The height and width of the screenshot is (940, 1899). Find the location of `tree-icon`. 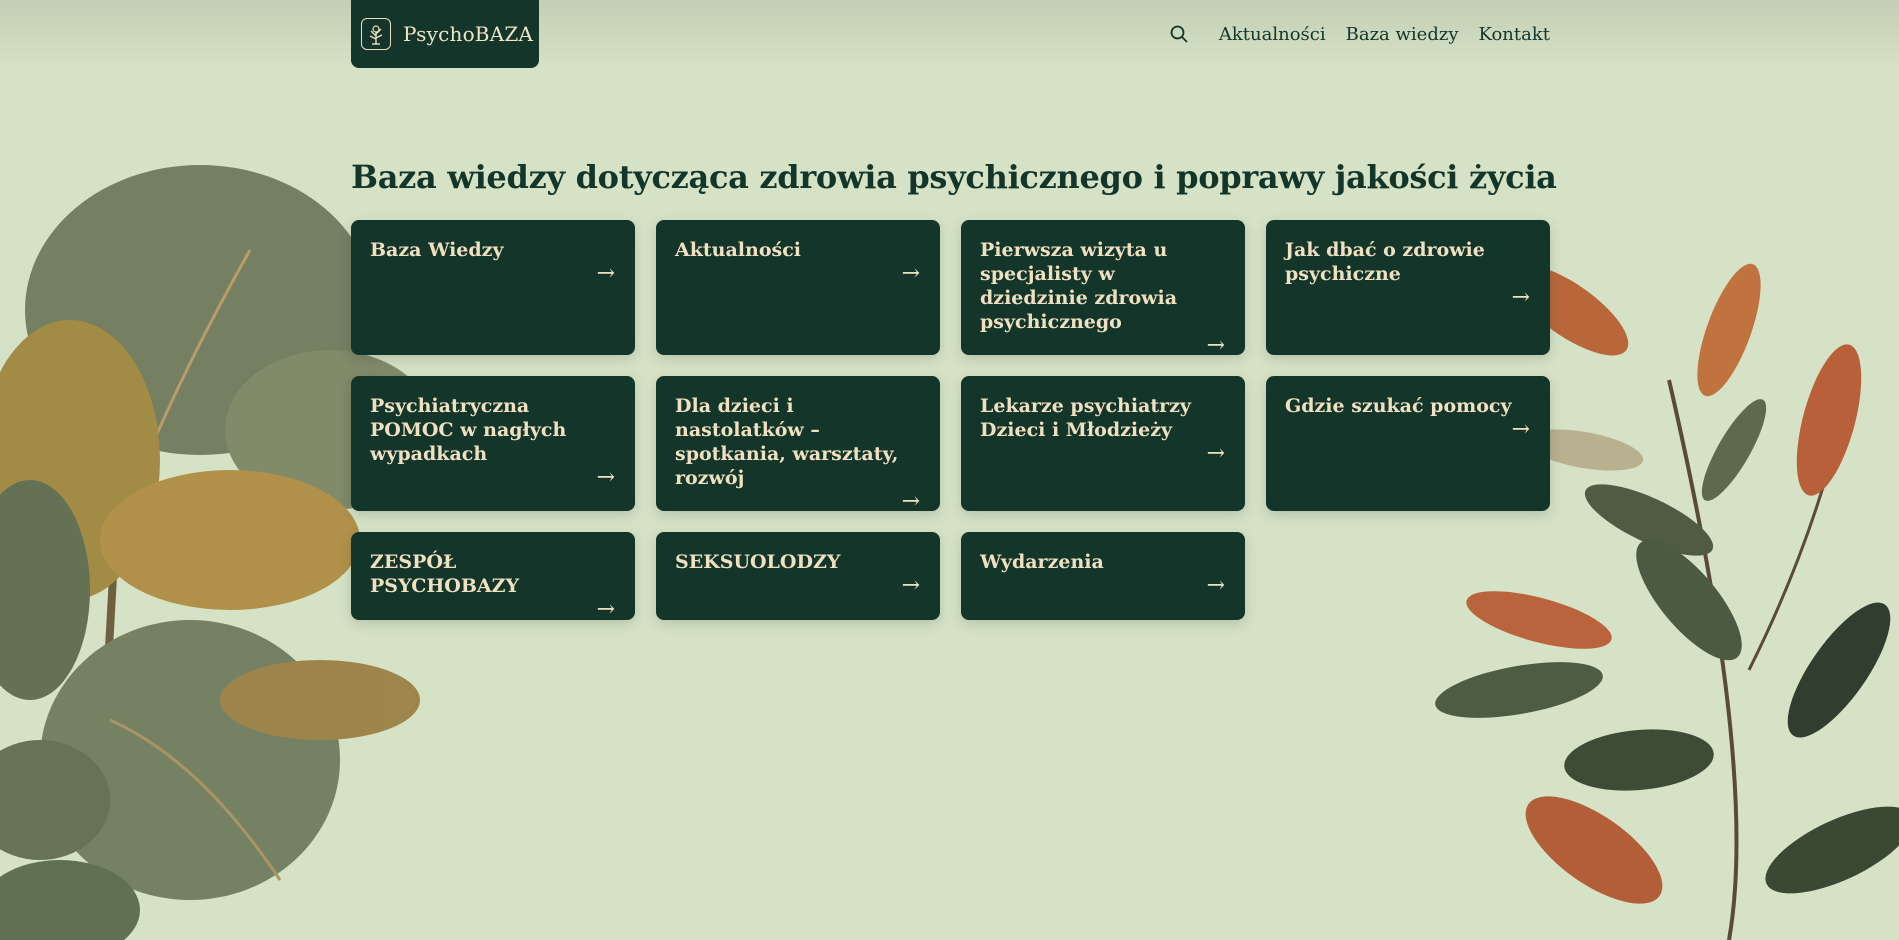

tree-icon is located at coordinates (376, 34).